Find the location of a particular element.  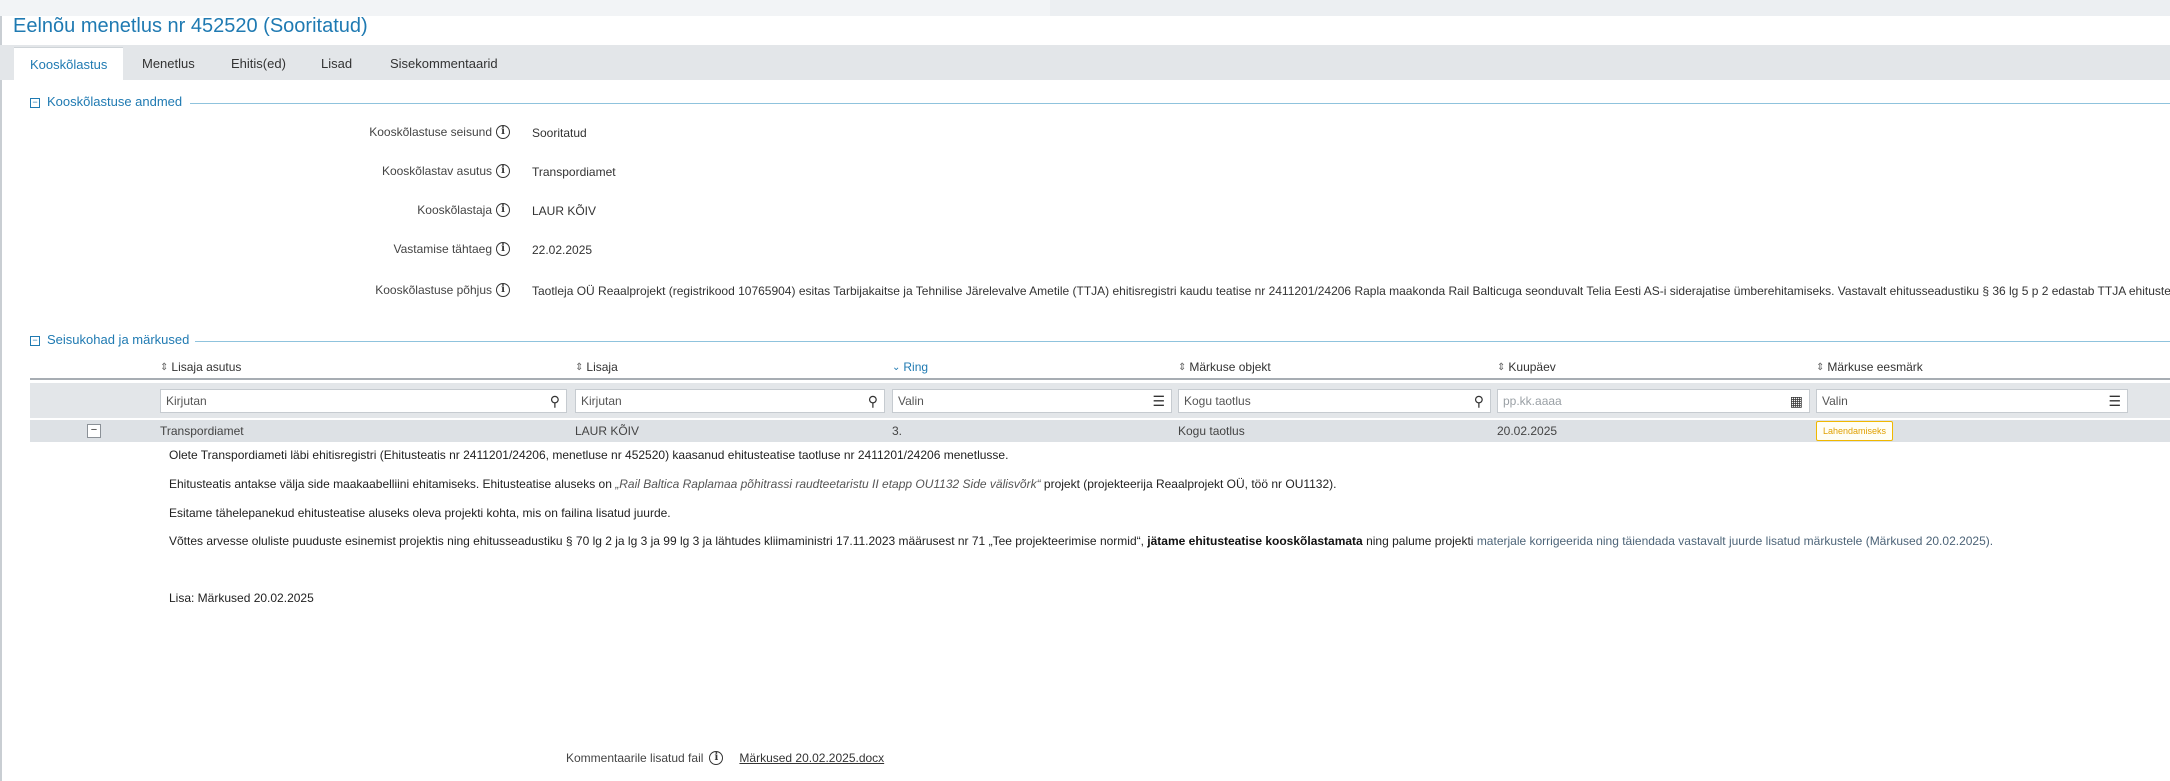

field-label: Kooskõlastuse põhjus i is located at coordinates (442, 290).